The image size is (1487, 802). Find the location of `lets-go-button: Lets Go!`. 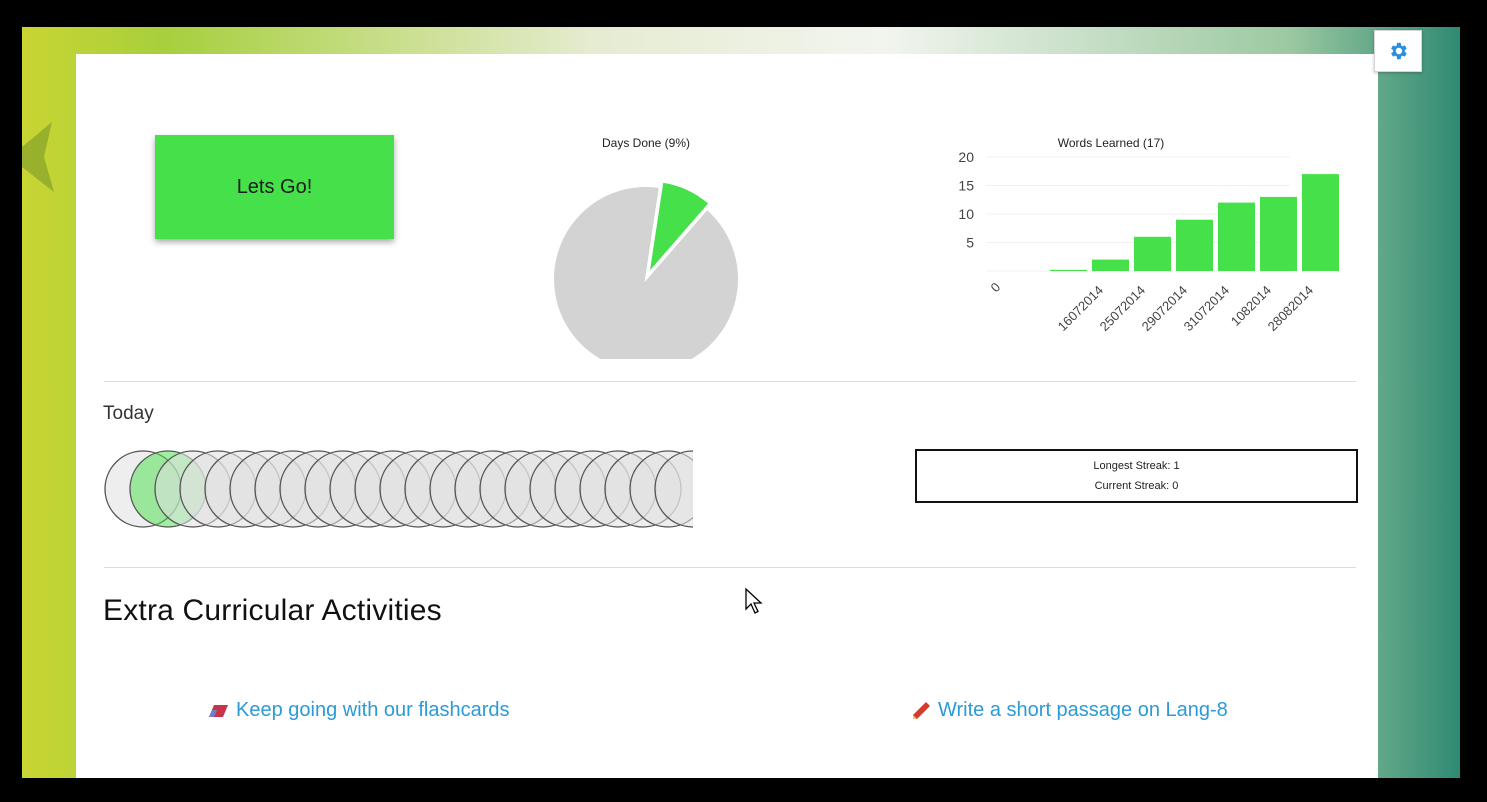

lets-go-button: Lets Go! is located at coordinates (274, 187).